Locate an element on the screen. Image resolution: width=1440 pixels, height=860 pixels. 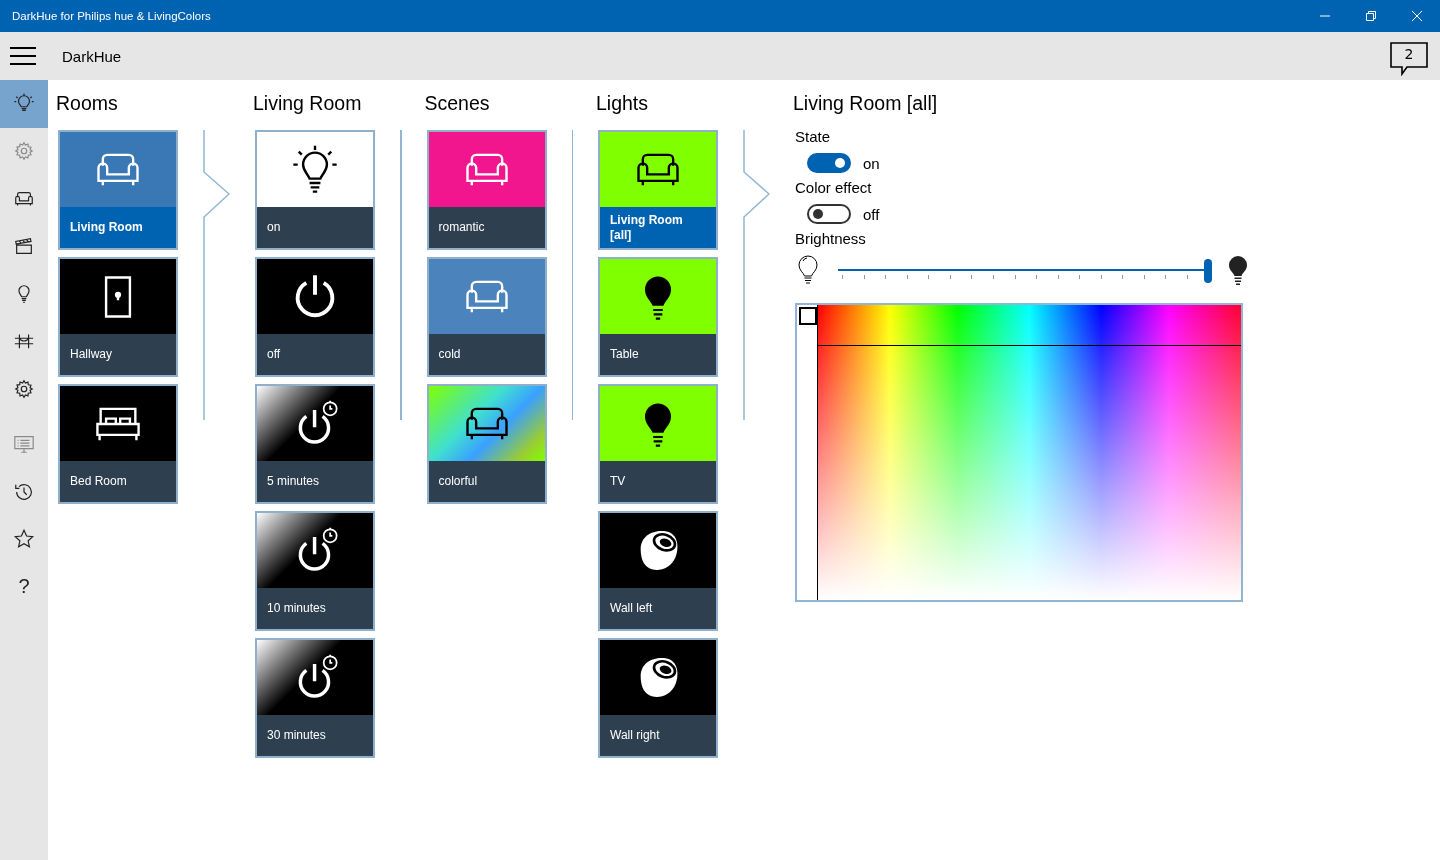
tile: TV is located at coordinates (658, 444).